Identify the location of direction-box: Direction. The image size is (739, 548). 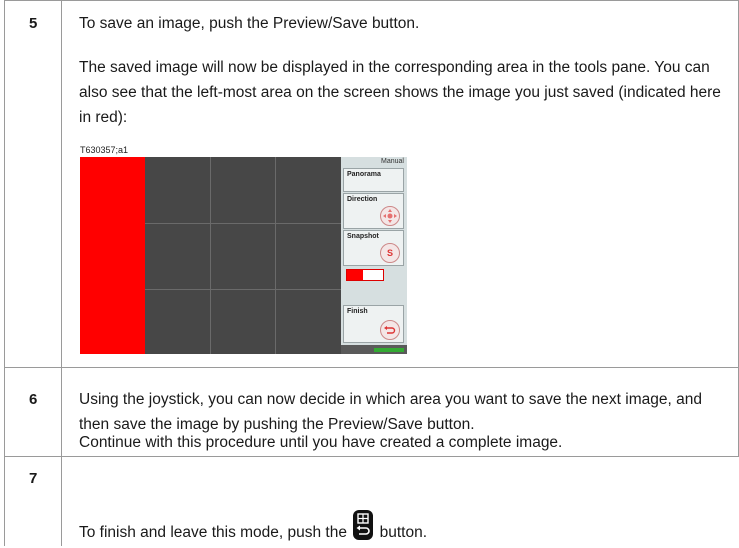
(373, 211).